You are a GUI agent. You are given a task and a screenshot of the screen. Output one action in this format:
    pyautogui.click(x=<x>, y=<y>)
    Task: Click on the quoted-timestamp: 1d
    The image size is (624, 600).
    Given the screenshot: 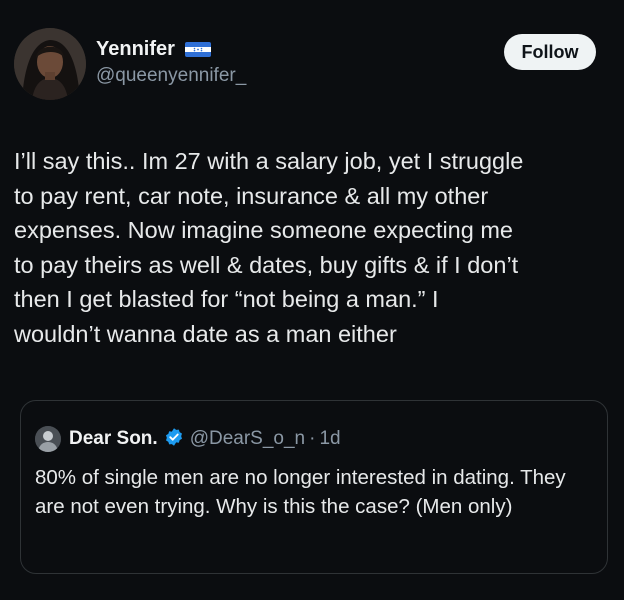 What is the action you would take?
    pyautogui.click(x=329, y=439)
    